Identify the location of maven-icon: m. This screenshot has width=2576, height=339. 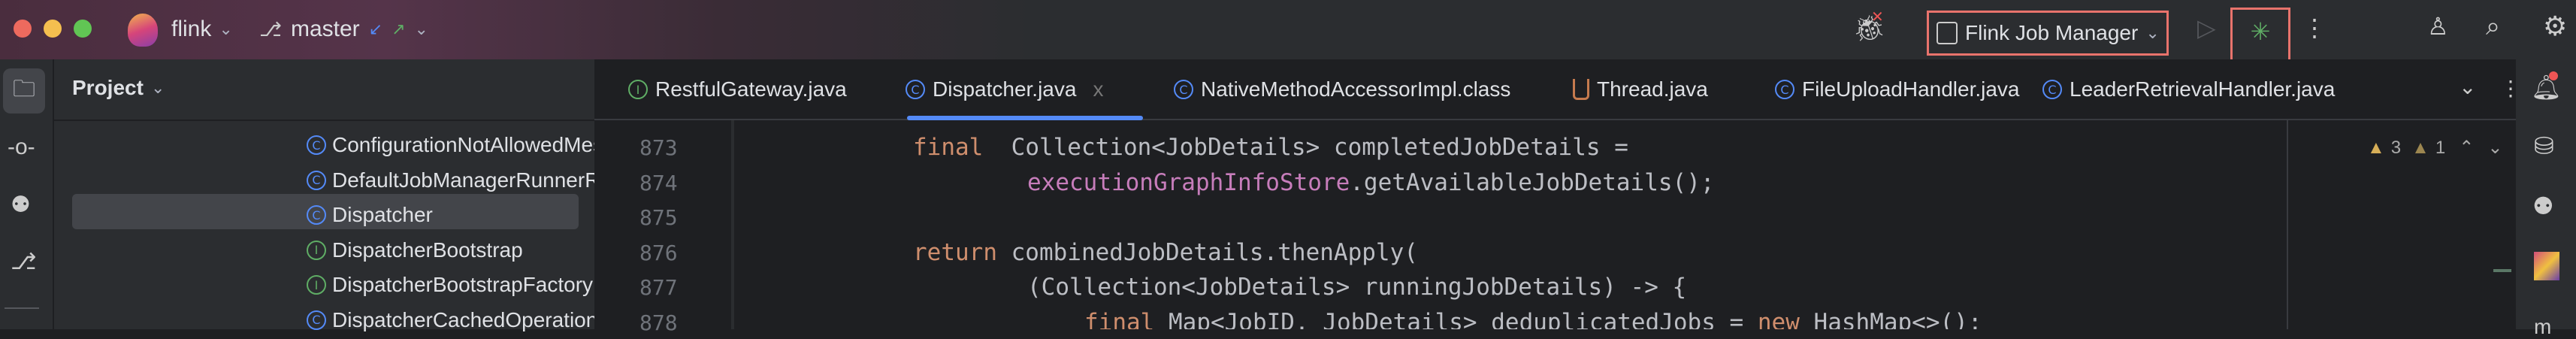
(2543, 327).